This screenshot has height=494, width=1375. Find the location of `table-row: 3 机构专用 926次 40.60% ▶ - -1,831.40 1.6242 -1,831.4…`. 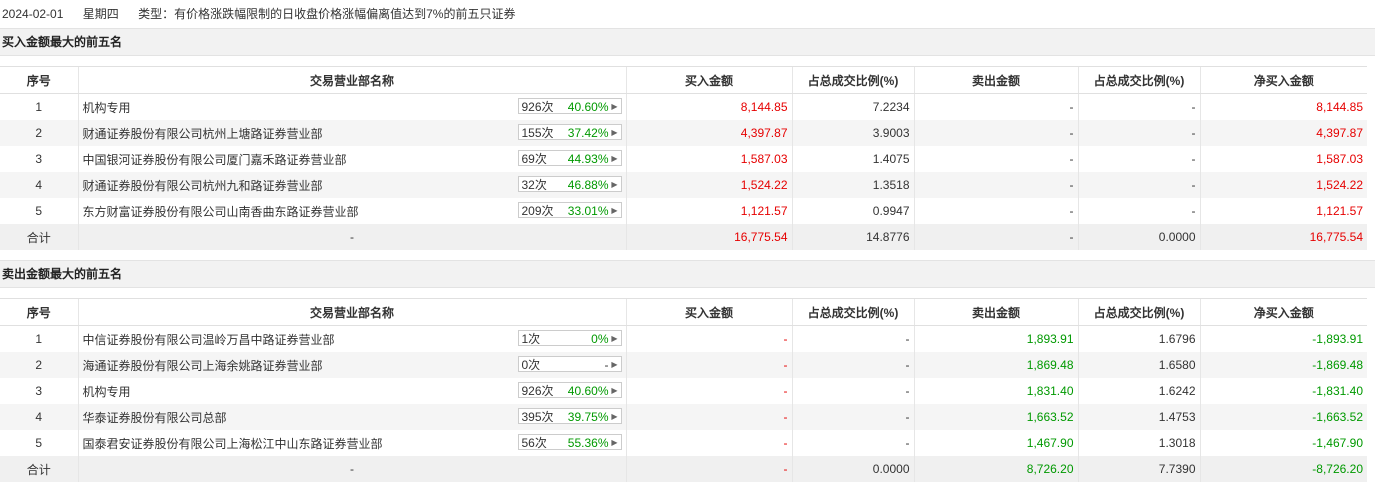

table-row: 3 机构专用 926次 40.60% ▶ - -1,831.40 1.6242 -1,831.4… is located at coordinates (683, 391).